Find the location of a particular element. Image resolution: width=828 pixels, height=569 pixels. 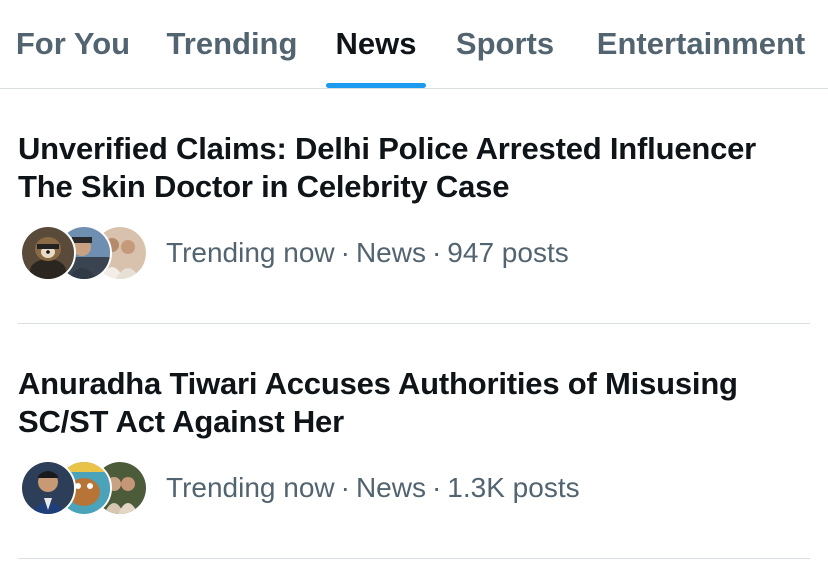

tab-sports: Sports is located at coordinates (505, 44).